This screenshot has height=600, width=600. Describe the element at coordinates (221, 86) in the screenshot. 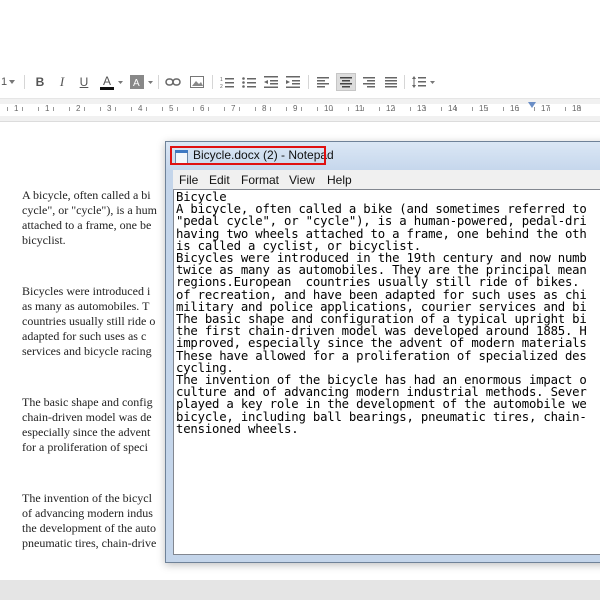

I see `svg-text: 2` at that location.